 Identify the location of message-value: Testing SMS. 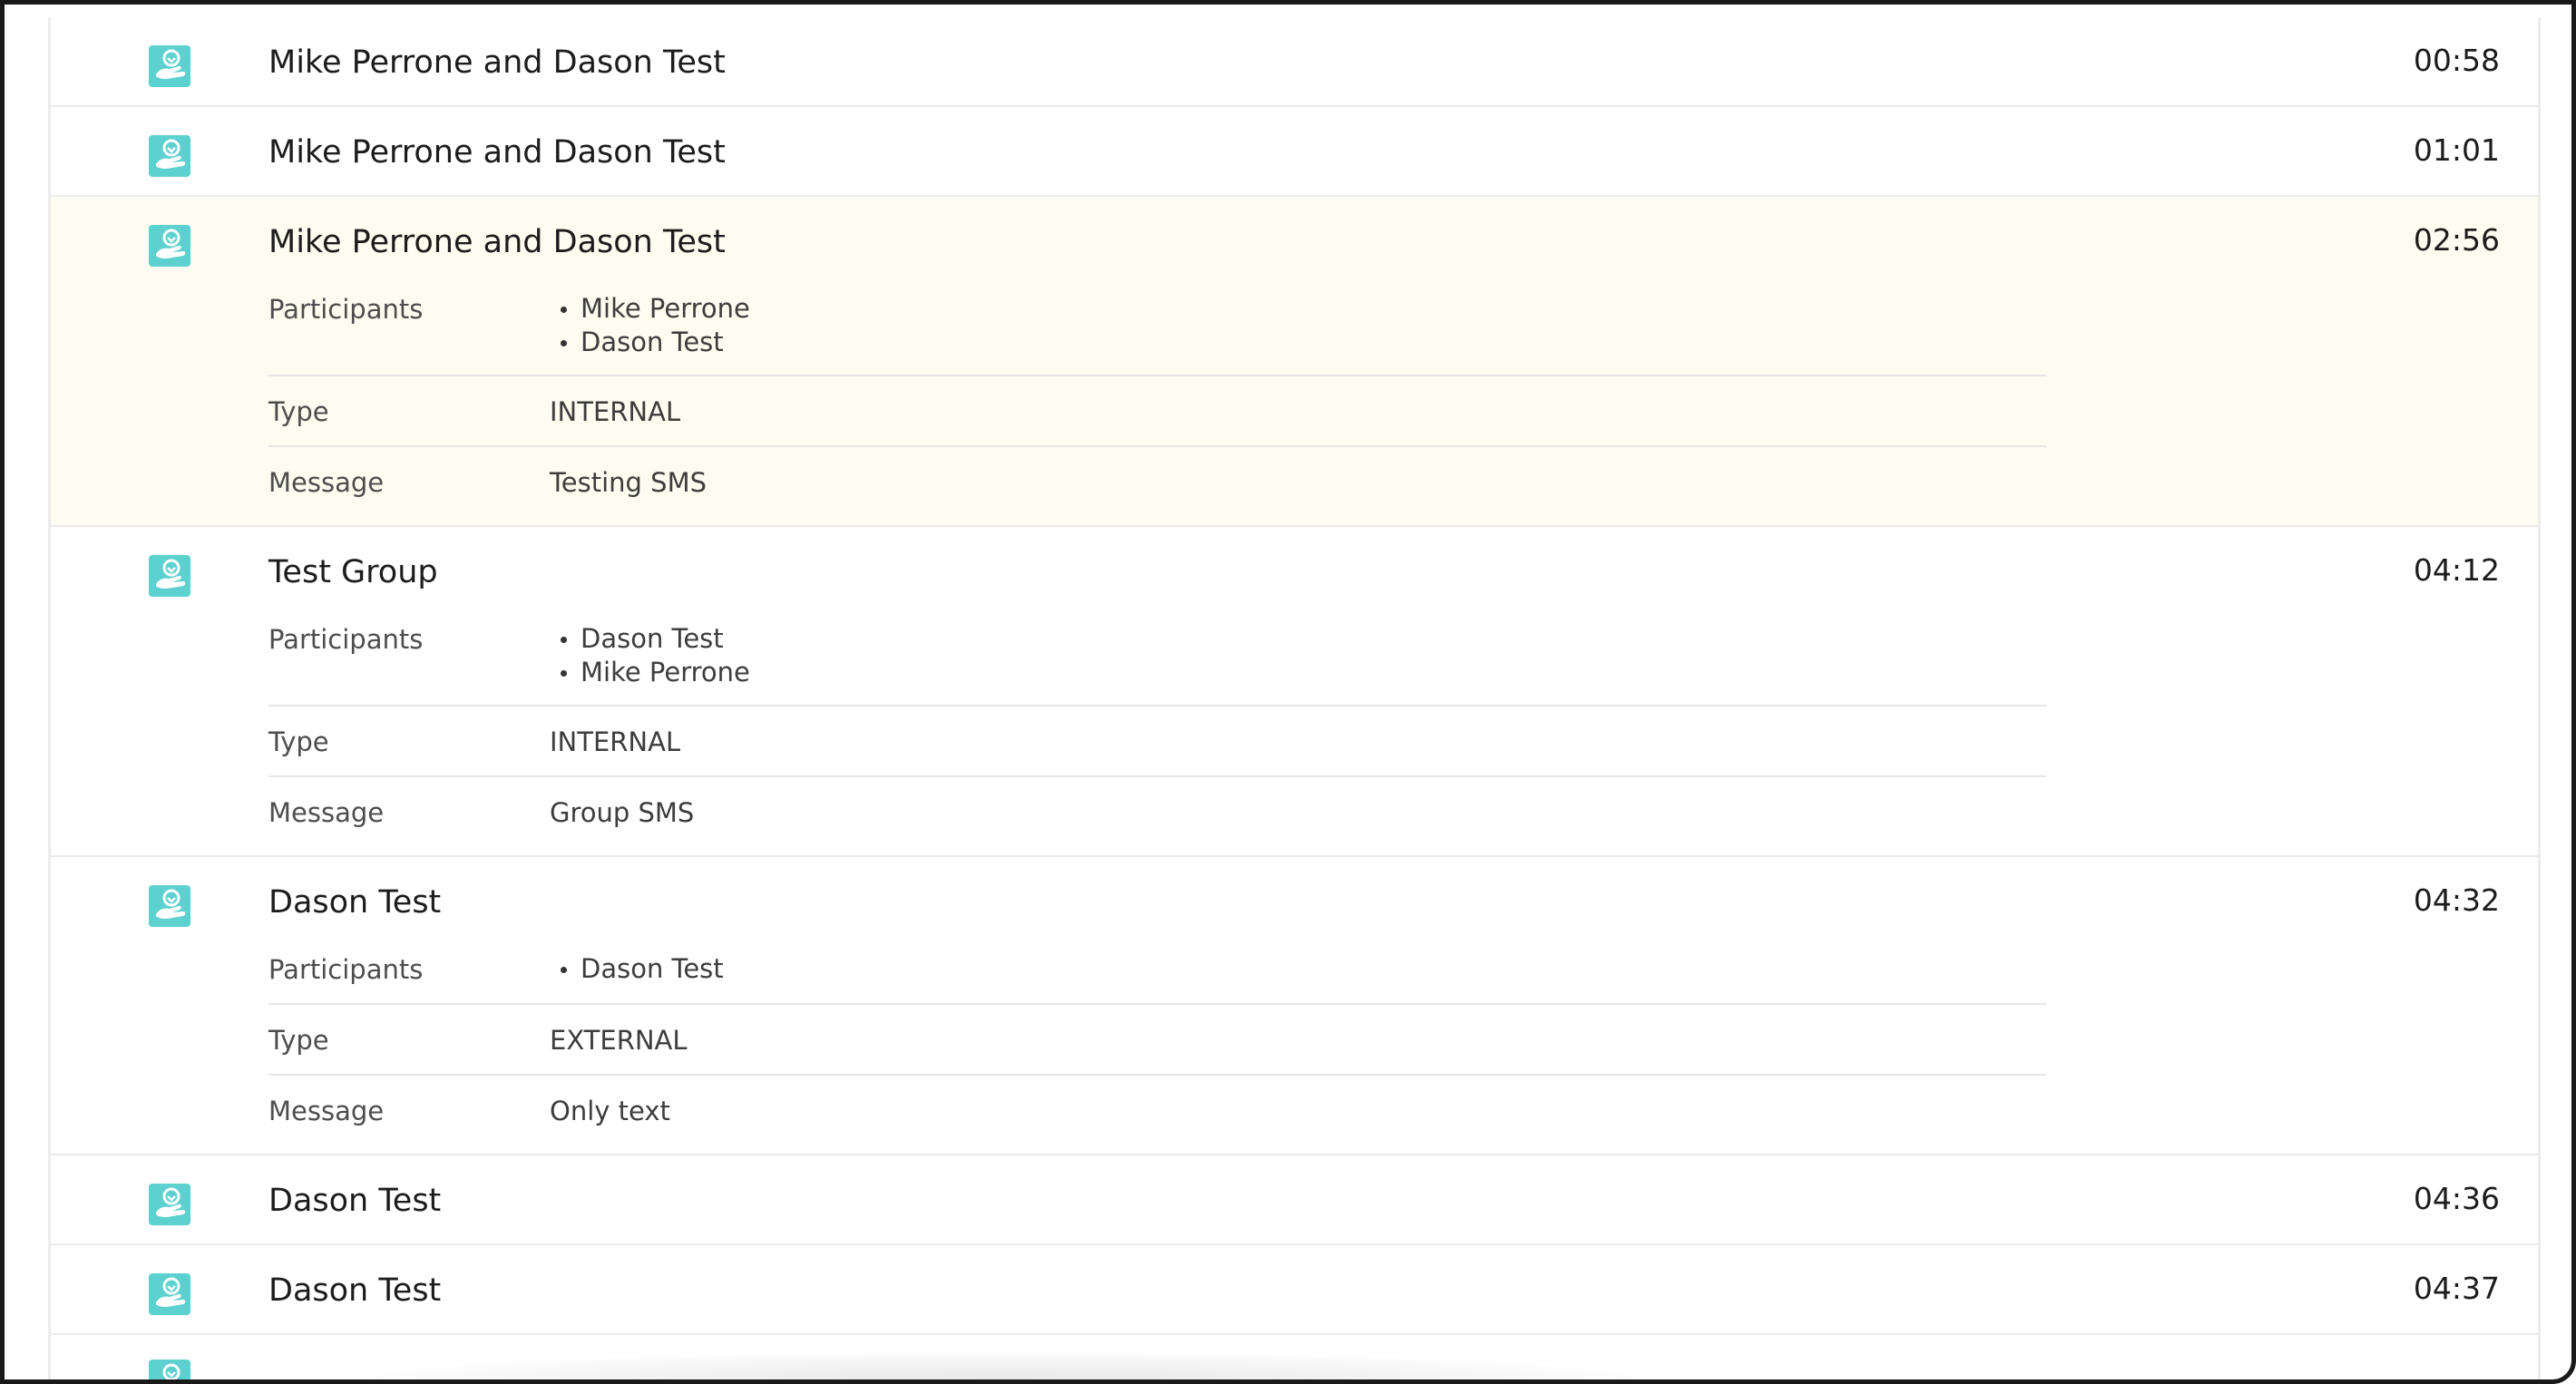
(628, 483).